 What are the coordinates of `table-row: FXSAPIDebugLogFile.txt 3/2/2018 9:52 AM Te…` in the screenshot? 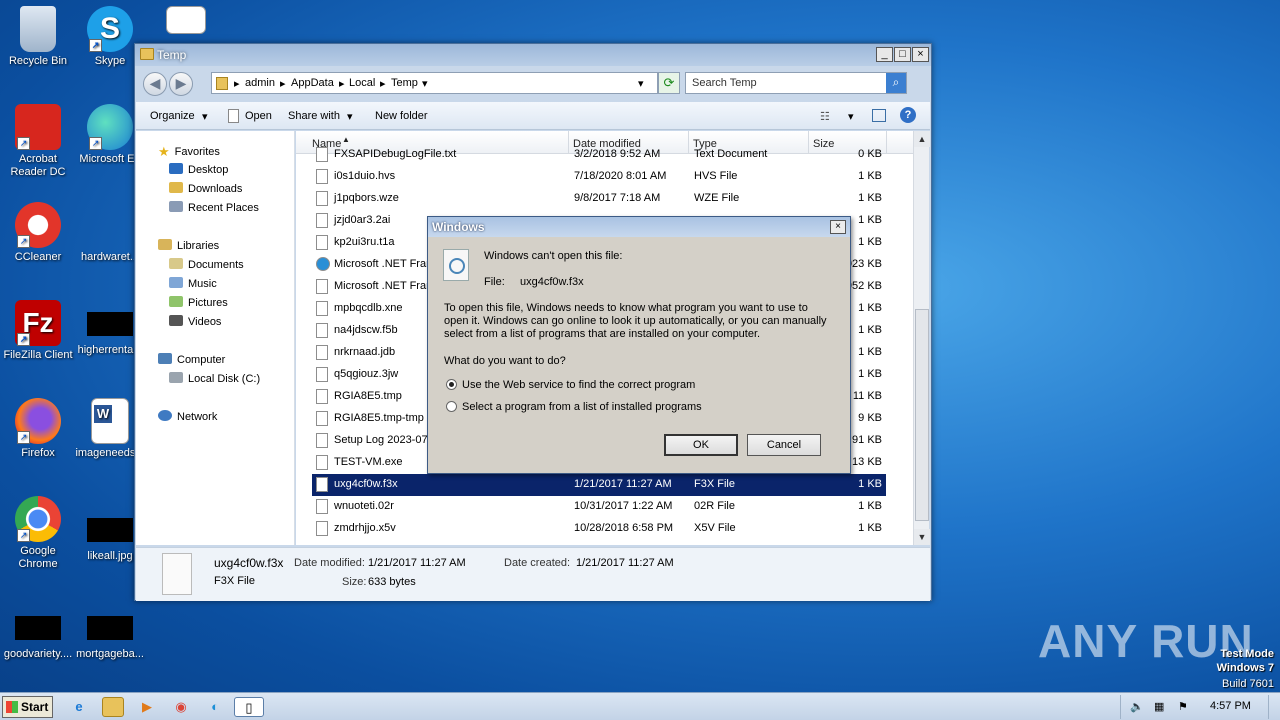 It's located at (599, 155).